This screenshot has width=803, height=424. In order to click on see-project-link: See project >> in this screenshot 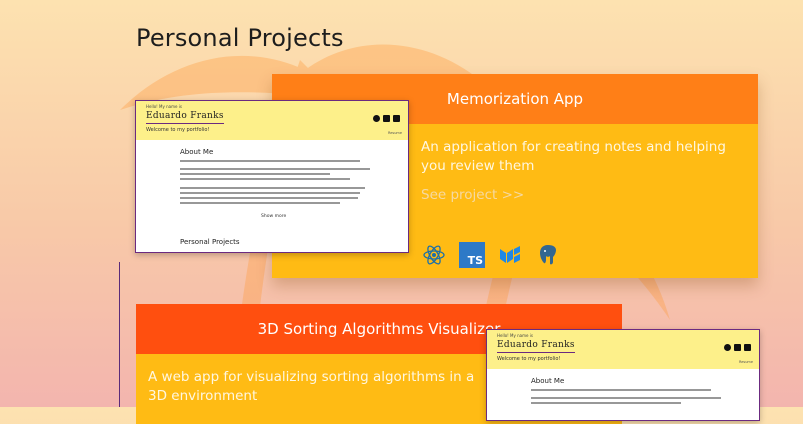, I will do `click(472, 195)`.